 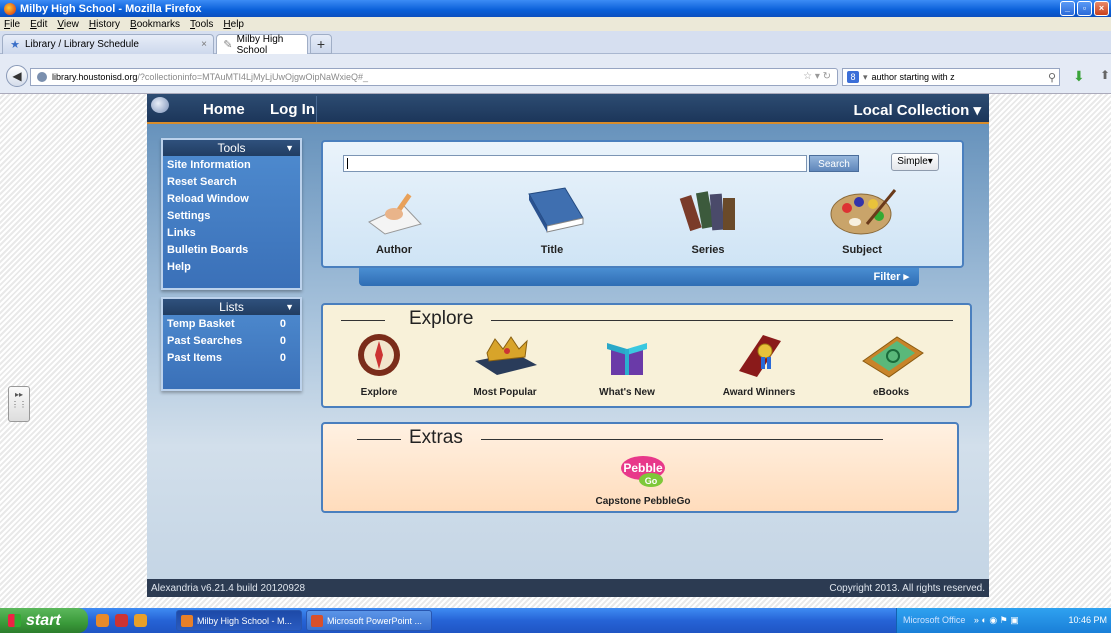 I want to click on google-icon: 8, so click(x=853, y=77).